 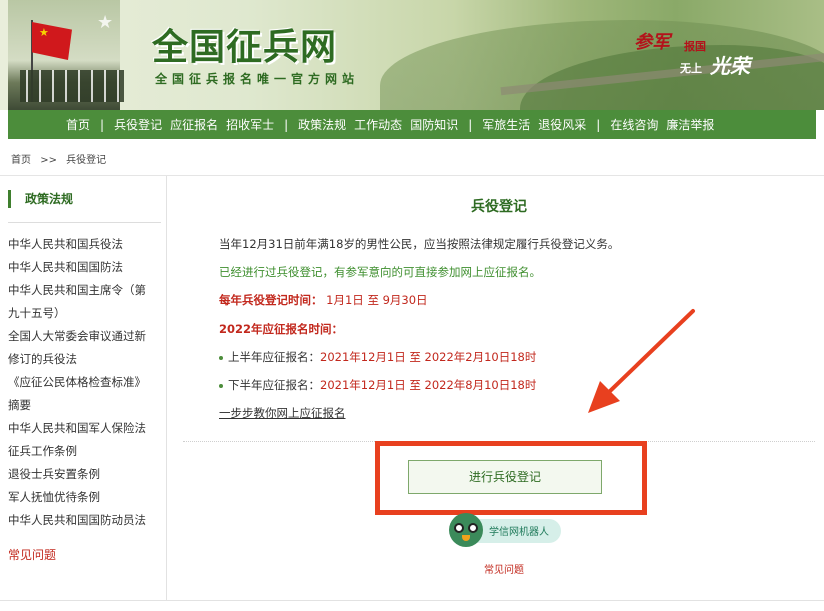 What do you see at coordinates (85, 405) in the screenshot?
I see `sidebar-item-physical-exam-standard: 摘要` at bounding box center [85, 405].